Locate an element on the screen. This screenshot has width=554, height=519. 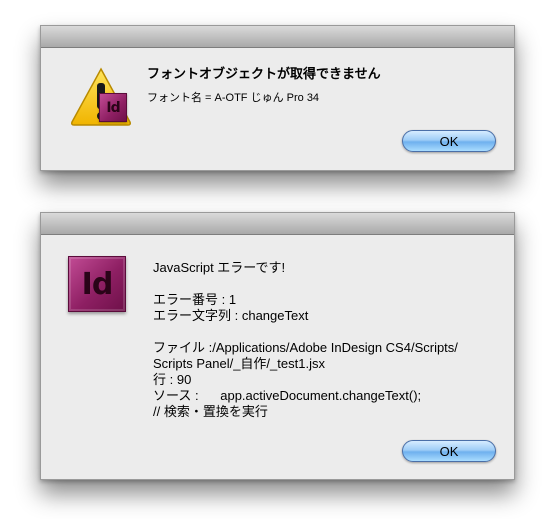
message-line: Scripts Panel/_自作/_test1.jsx is located at coordinates (239, 363).